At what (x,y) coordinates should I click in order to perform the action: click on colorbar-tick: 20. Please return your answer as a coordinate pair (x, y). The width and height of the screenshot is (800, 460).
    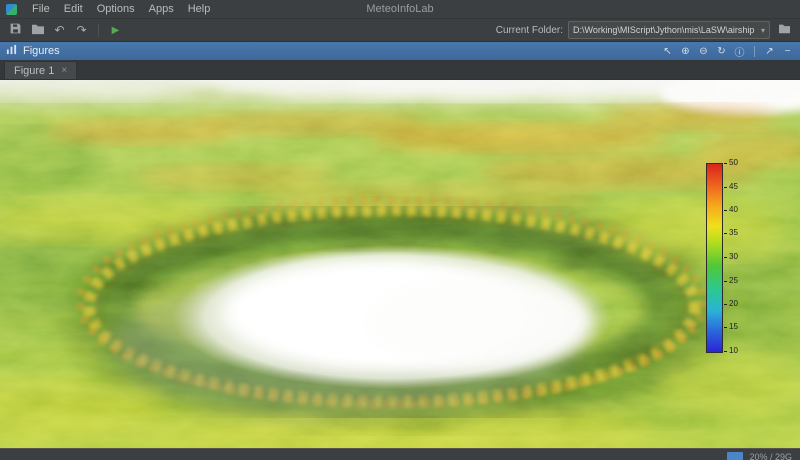
    Looking at the image, I should click on (731, 304).